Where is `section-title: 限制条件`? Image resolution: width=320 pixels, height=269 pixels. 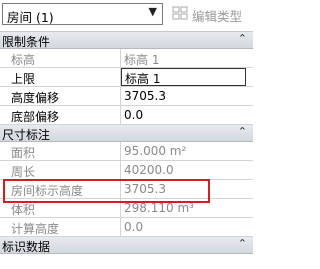 section-title: 限制条件 is located at coordinates (26, 42).